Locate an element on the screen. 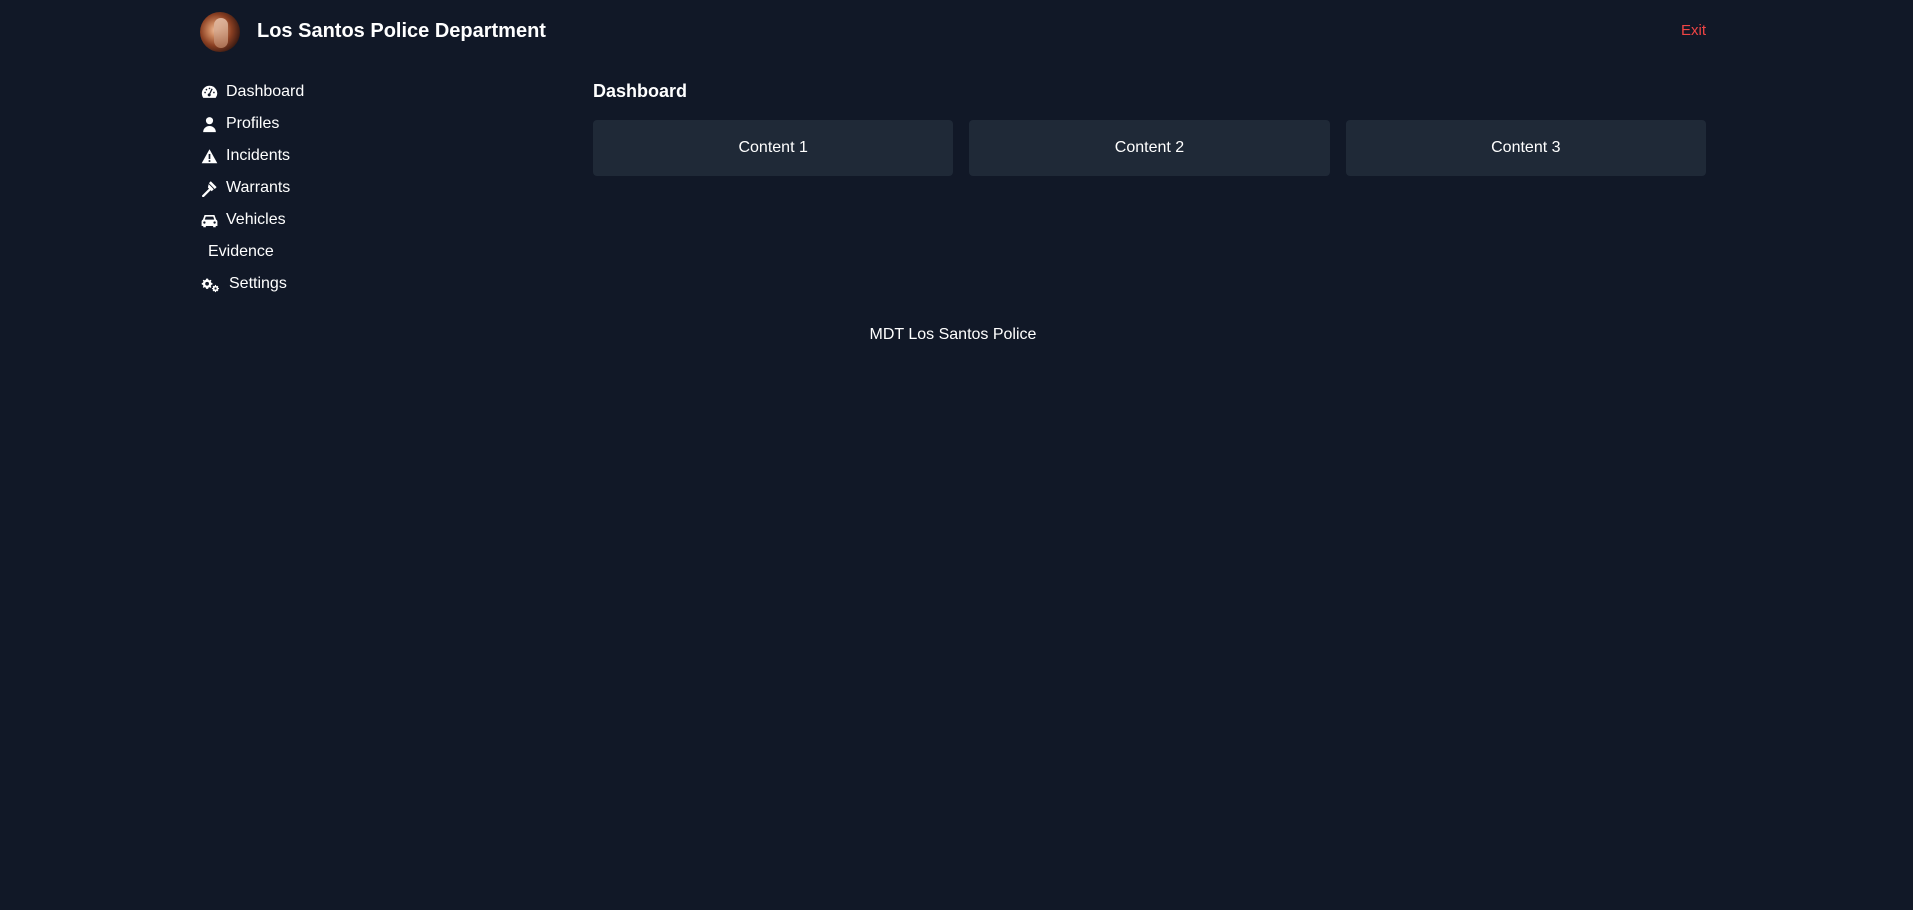 The height and width of the screenshot is (910, 1913). avatar is located at coordinates (220, 32).